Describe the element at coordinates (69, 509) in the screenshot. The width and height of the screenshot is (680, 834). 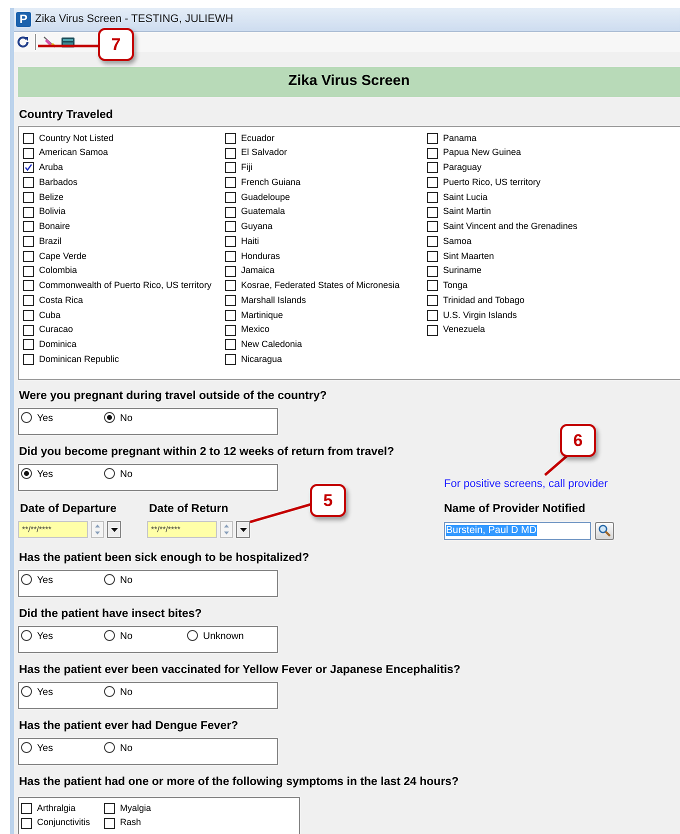
I see `field-label: Date of Departure` at that location.